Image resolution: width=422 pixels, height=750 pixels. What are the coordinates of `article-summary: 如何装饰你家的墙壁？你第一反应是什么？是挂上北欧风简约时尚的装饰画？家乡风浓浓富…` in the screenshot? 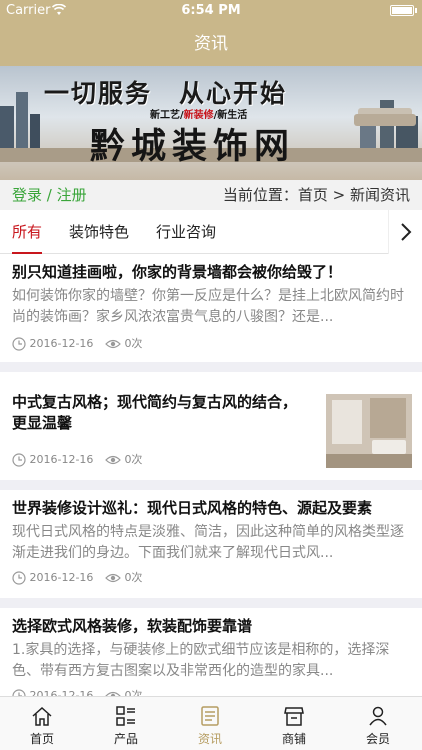 It's located at (208, 306).